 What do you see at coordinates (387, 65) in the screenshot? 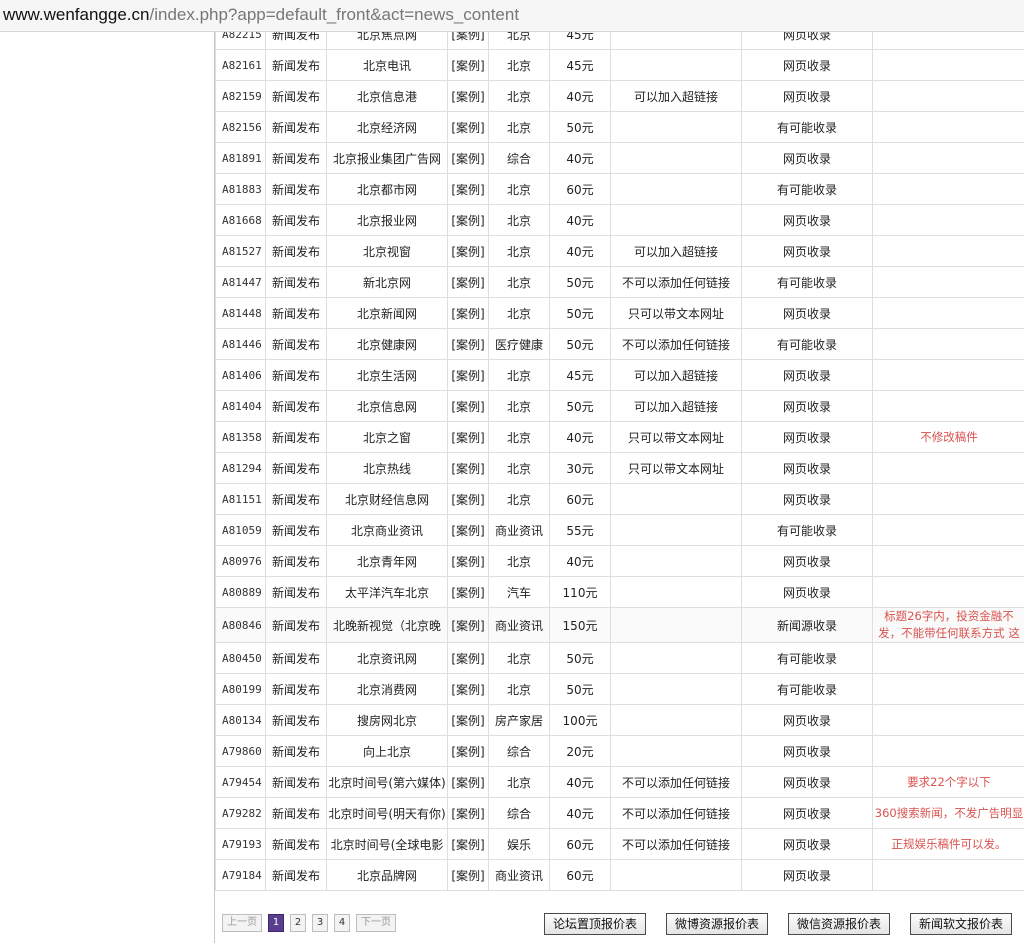
I see `site-name-link: 北京电讯` at bounding box center [387, 65].